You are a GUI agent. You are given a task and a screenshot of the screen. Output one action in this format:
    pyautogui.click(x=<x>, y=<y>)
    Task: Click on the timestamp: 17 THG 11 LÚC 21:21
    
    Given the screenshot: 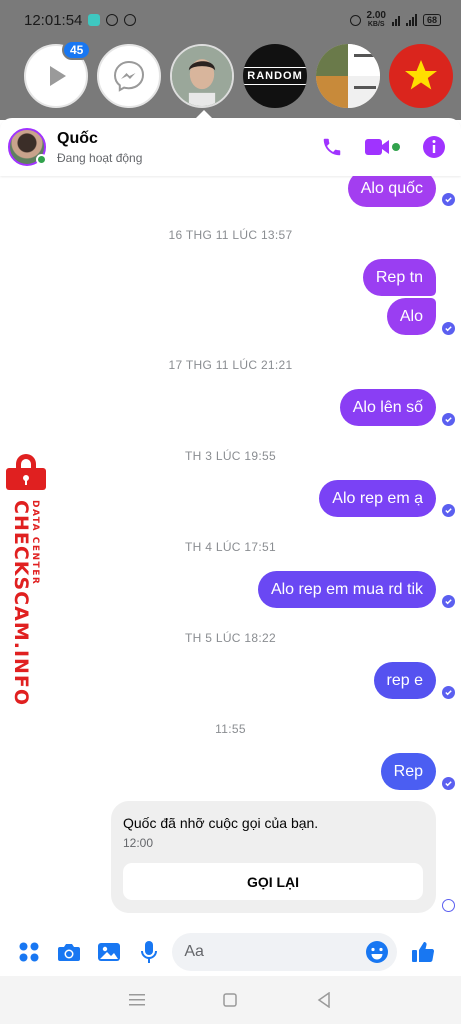 What is the action you would take?
    pyautogui.click(x=230, y=365)
    